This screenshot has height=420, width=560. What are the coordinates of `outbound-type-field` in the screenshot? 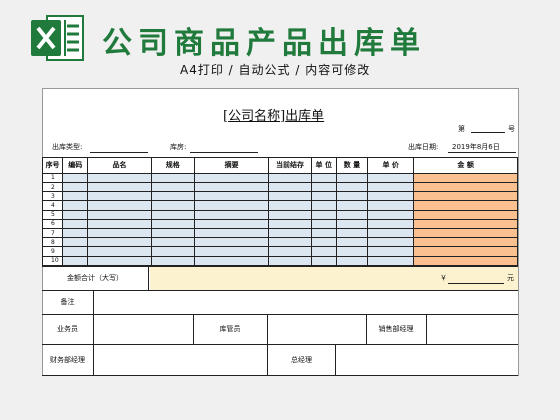 It's located at (119, 152).